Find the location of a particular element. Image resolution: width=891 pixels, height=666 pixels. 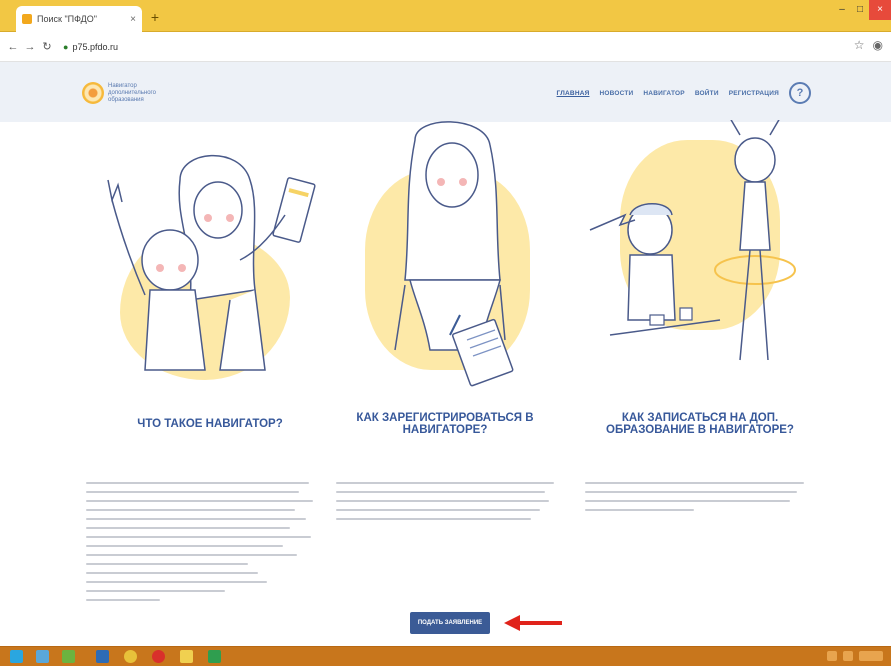

column-title-registration: КАК ЗАРЕГИСТРИРОВАТЬСЯ В НАВИГАТОРЕ? is located at coordinates (445, 424).